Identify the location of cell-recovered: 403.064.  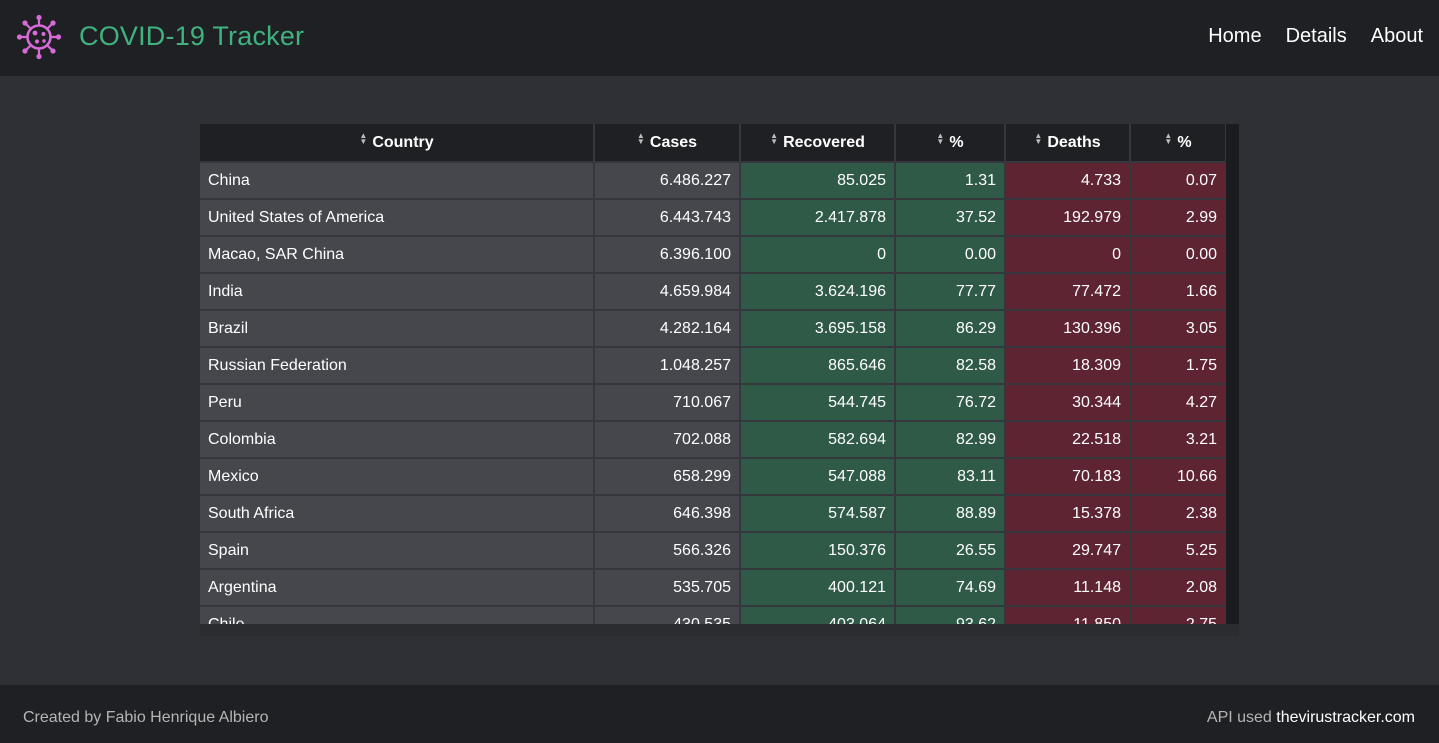
(818, 615).